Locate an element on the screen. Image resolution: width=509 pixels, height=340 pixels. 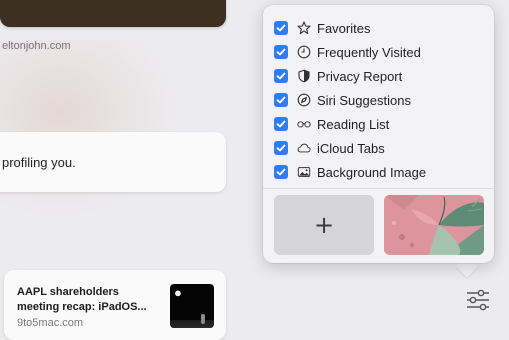
icloud-tabs-checkbox is located at coordinates (281, 148).